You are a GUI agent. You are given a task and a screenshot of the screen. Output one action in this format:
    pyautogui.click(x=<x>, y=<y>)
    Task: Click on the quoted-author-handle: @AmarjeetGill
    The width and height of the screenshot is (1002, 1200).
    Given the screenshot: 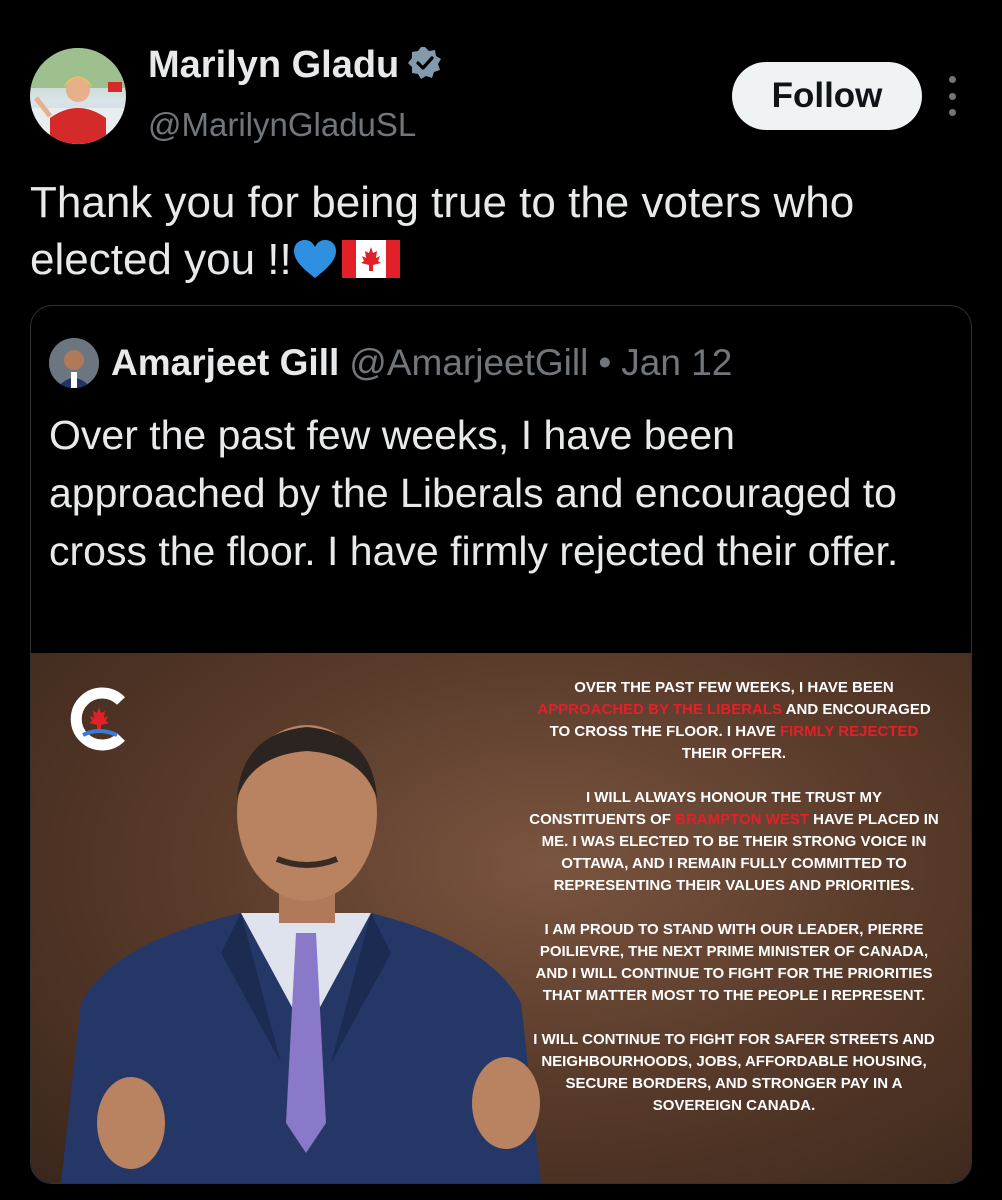 What is the action you would take?
    pyautogui.click(x=468, y=363)
    